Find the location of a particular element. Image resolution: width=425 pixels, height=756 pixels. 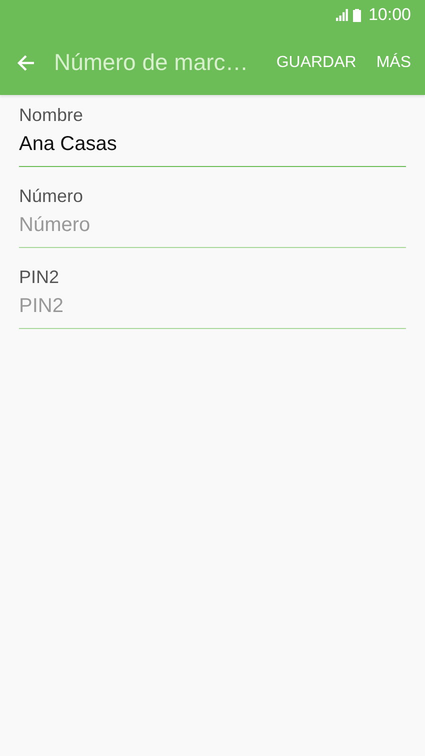

signal-icon is located at coordinates (343, 15).